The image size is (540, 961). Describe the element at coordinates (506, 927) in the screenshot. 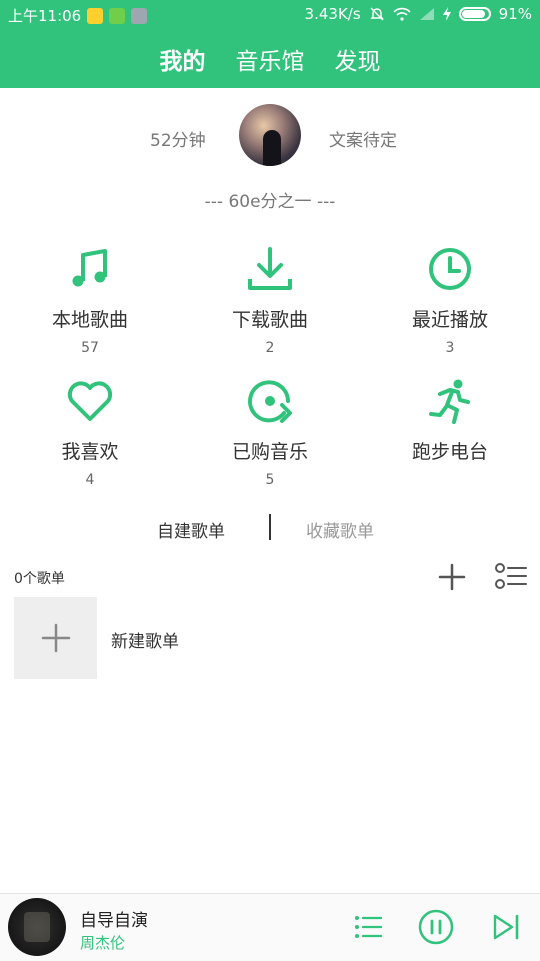

I see `next-track-icon` at that location.